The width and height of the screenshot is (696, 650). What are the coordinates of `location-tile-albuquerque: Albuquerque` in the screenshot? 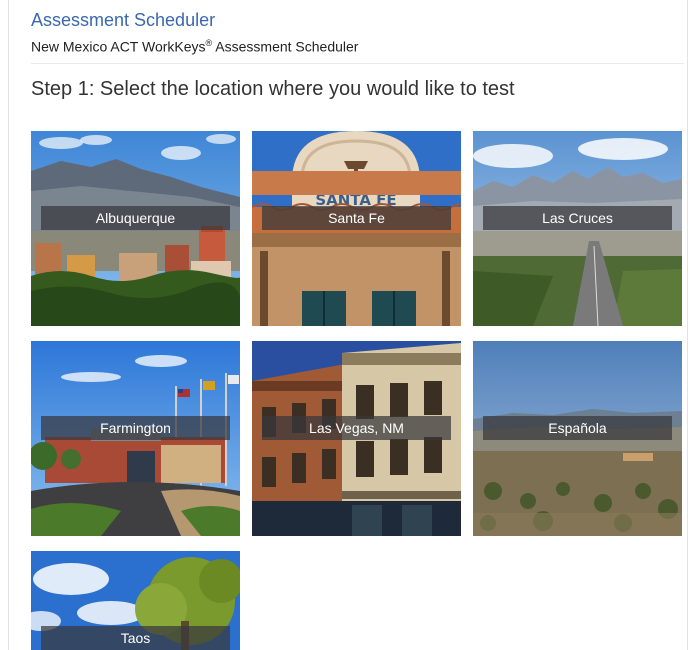 It's located at (135, 228).